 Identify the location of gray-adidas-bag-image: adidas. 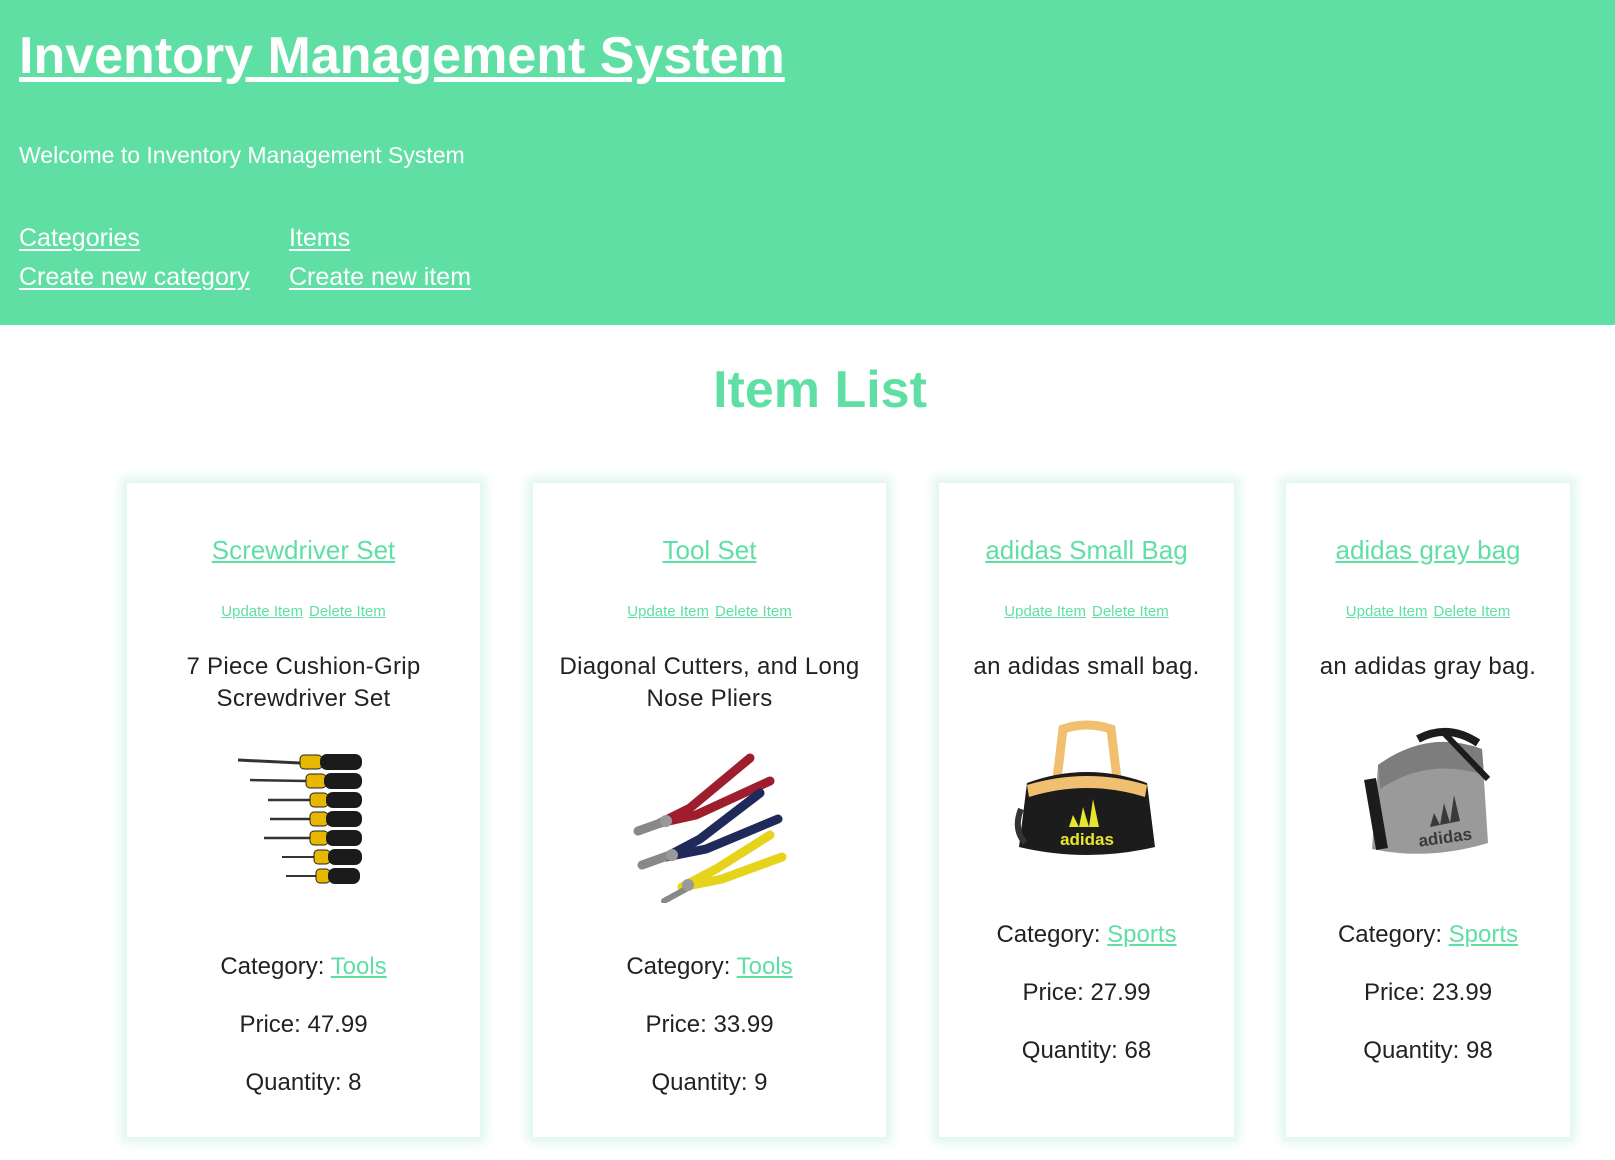
(1427, 790).